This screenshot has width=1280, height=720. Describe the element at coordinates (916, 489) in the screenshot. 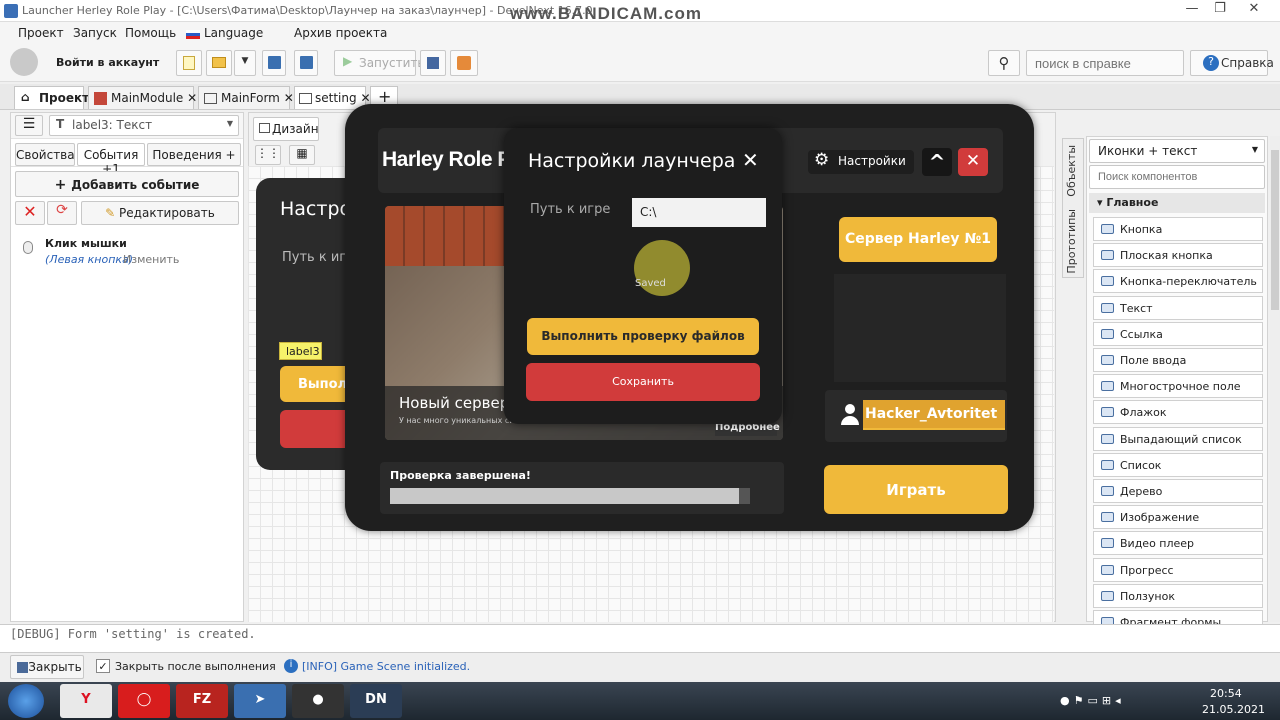

I see `play-button: Играть` at that location.